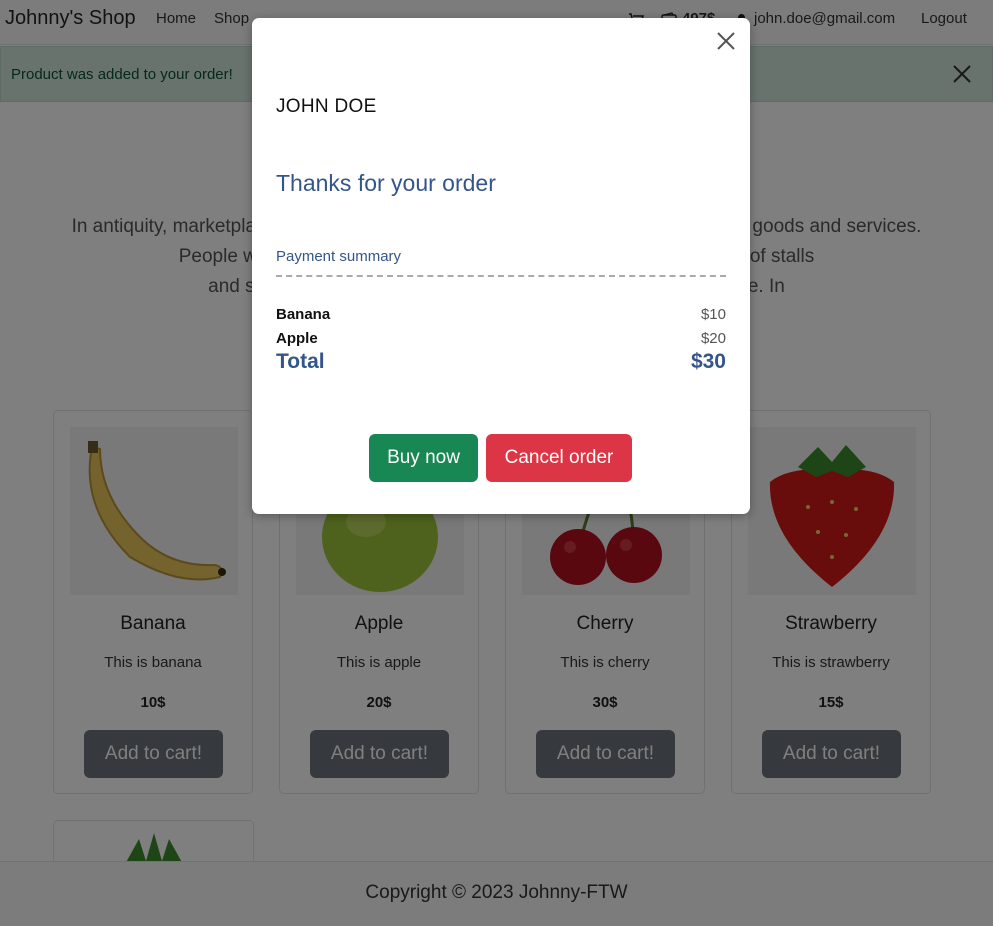 This screenshot has width=993, height=926. What do you see at coordinates (300, 361) in the screenshot?
I see `total-label: Total` at bounding box center [300, 361].